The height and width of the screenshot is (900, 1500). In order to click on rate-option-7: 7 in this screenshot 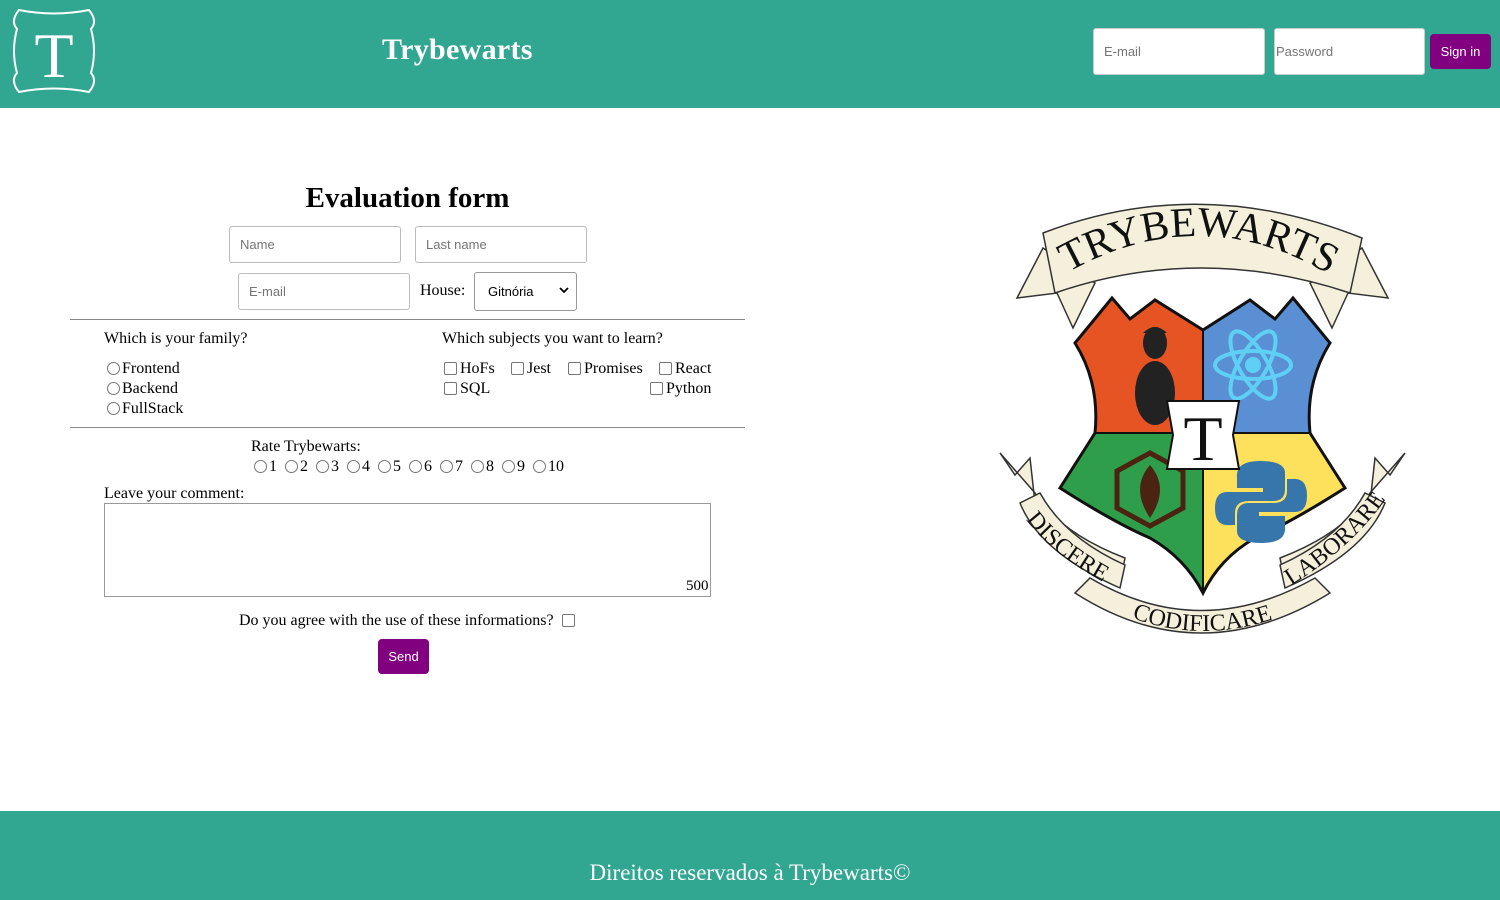, I will do `click(451, 467)`.